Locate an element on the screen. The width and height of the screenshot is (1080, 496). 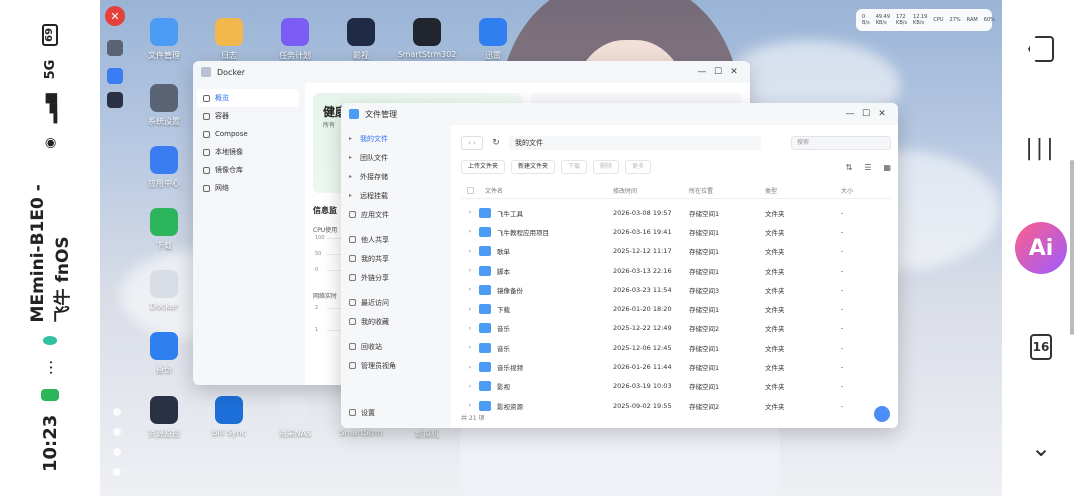
search-icon is located at coordinates (117, 412).